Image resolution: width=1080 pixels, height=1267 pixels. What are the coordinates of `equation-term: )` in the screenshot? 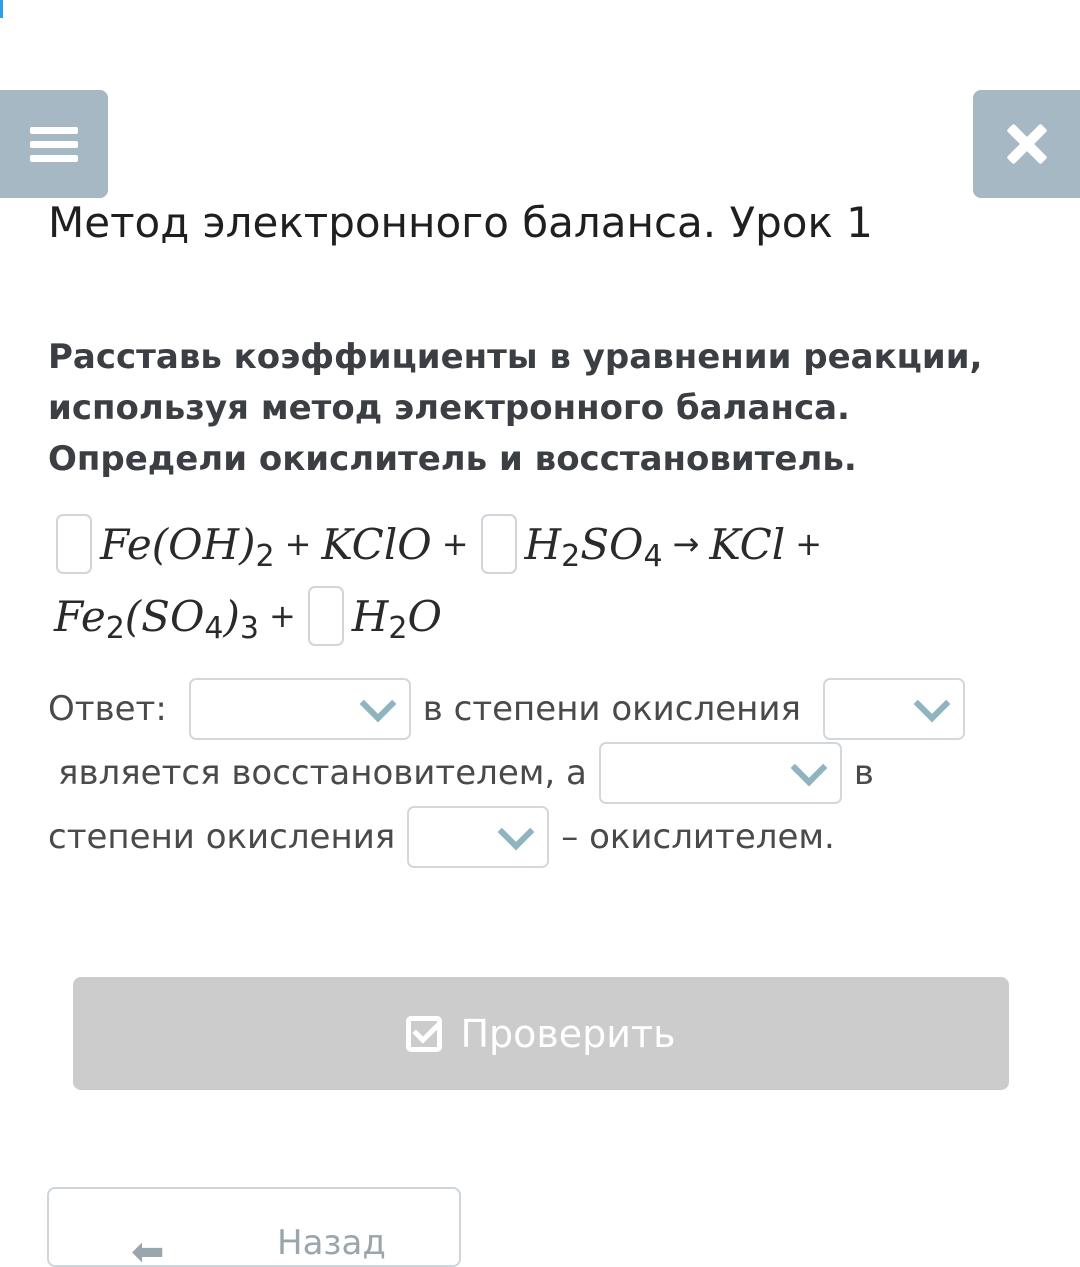 It's located at (231, 616).